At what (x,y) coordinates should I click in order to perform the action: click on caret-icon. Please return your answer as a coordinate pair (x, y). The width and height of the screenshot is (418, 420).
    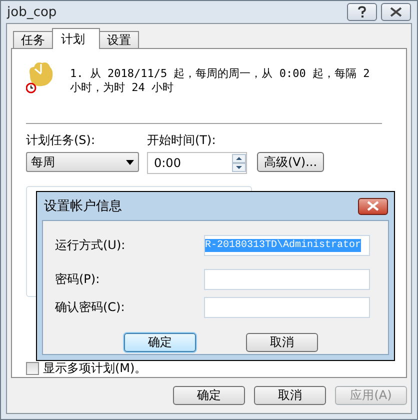
    Looking at the image, I should click on (130, 162).